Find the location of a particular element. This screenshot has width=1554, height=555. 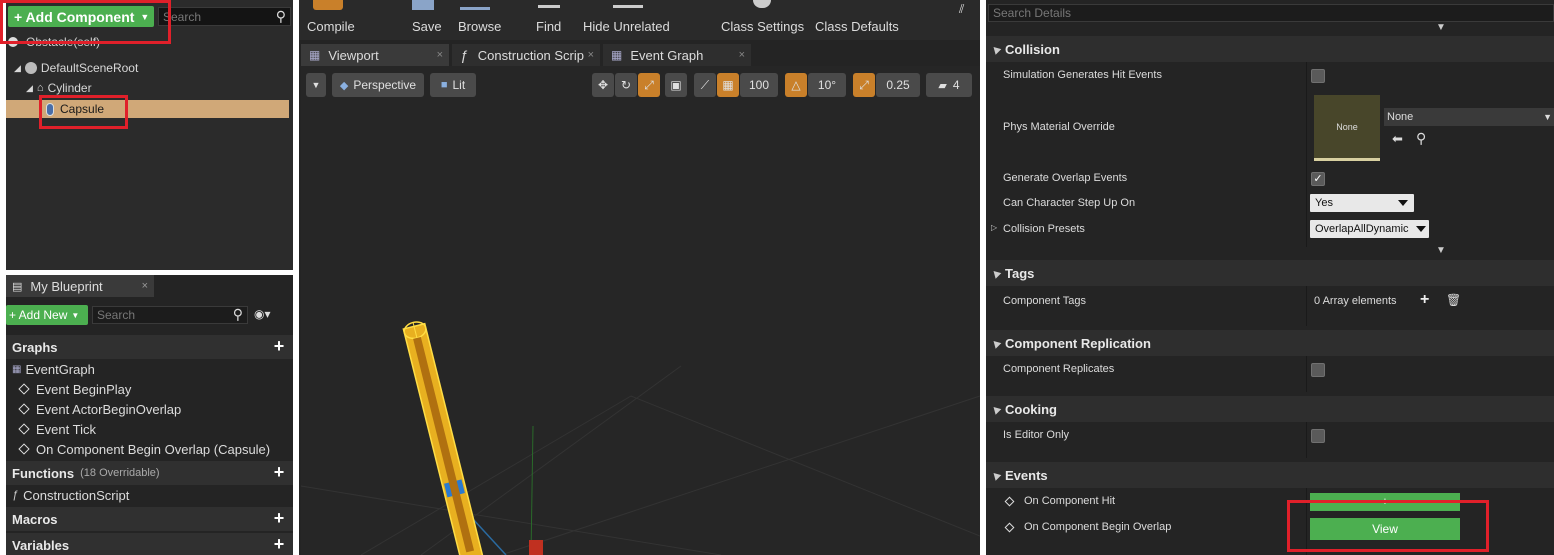

phys-material-dropdown: None ▼ is located at coordinates (1469, 117).